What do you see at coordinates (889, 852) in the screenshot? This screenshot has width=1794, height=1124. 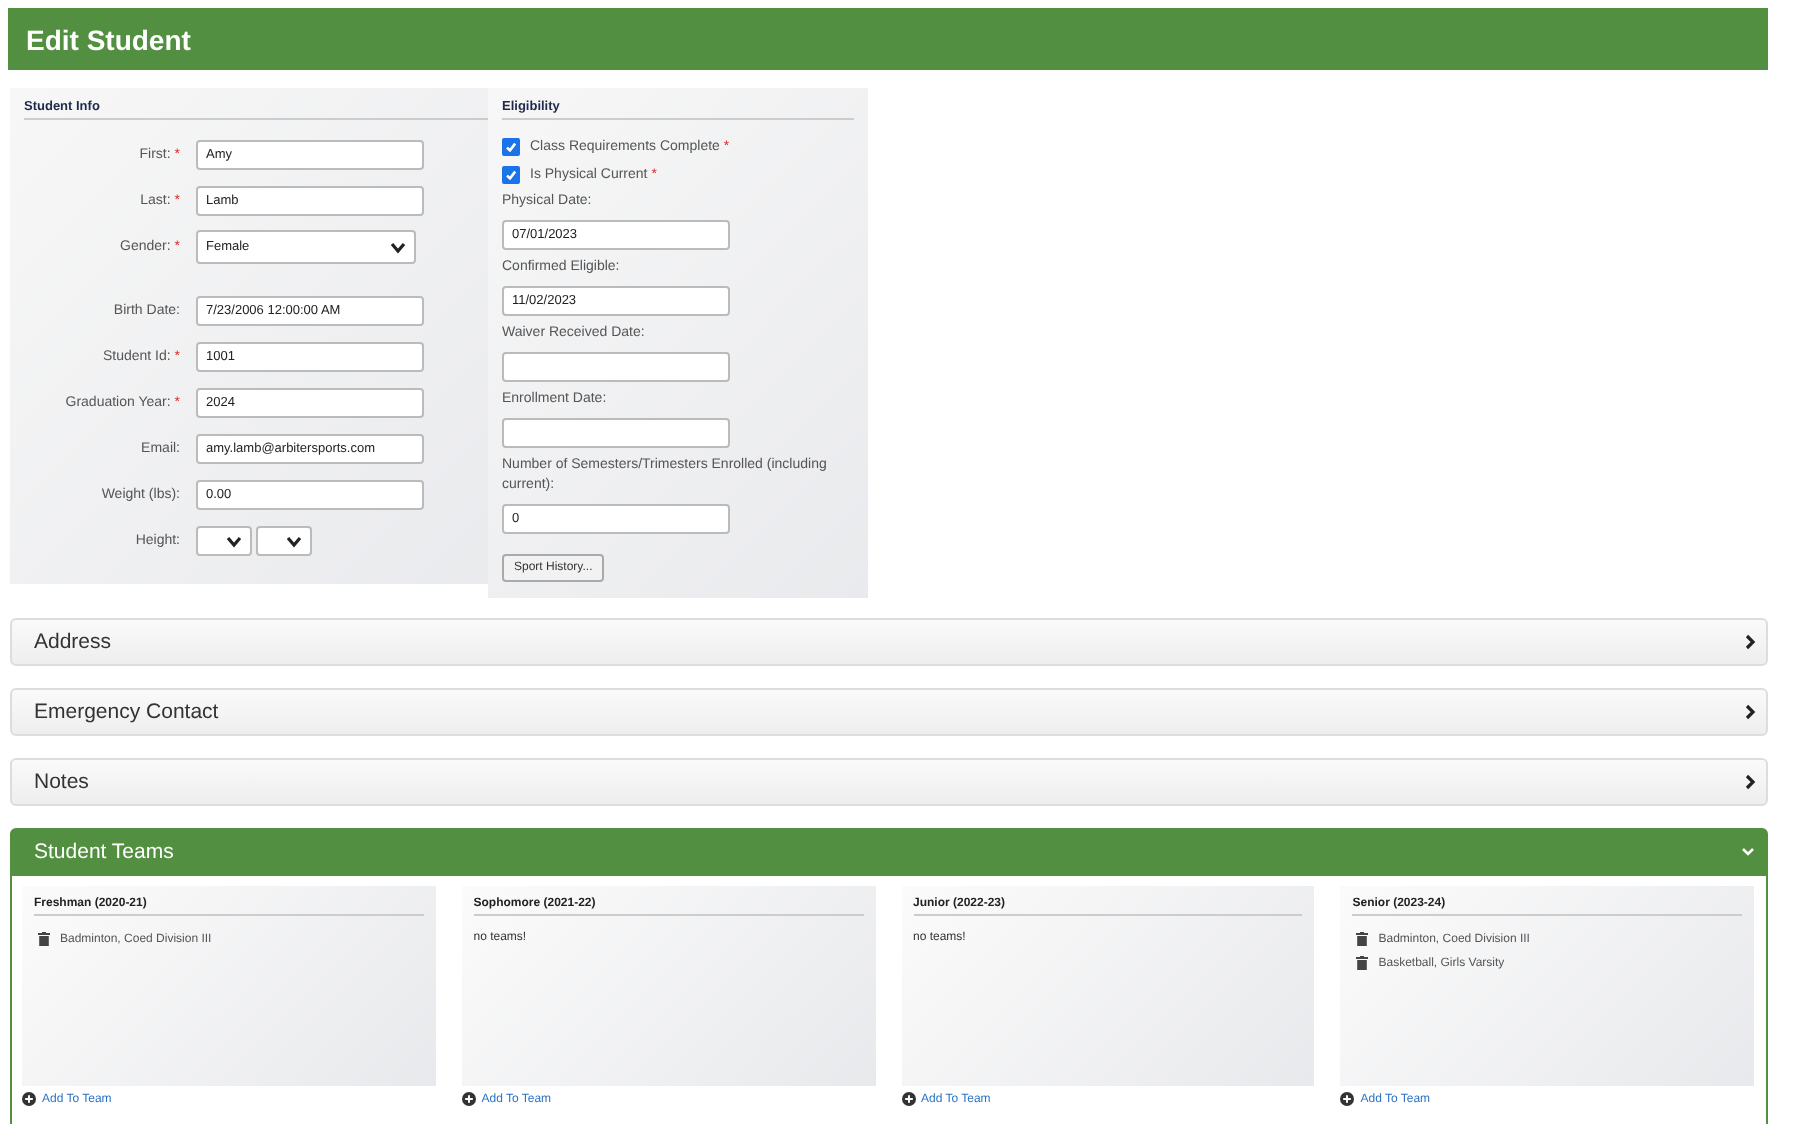 I see `accordion-header: Student Teams` at bounding box center [889, 852].